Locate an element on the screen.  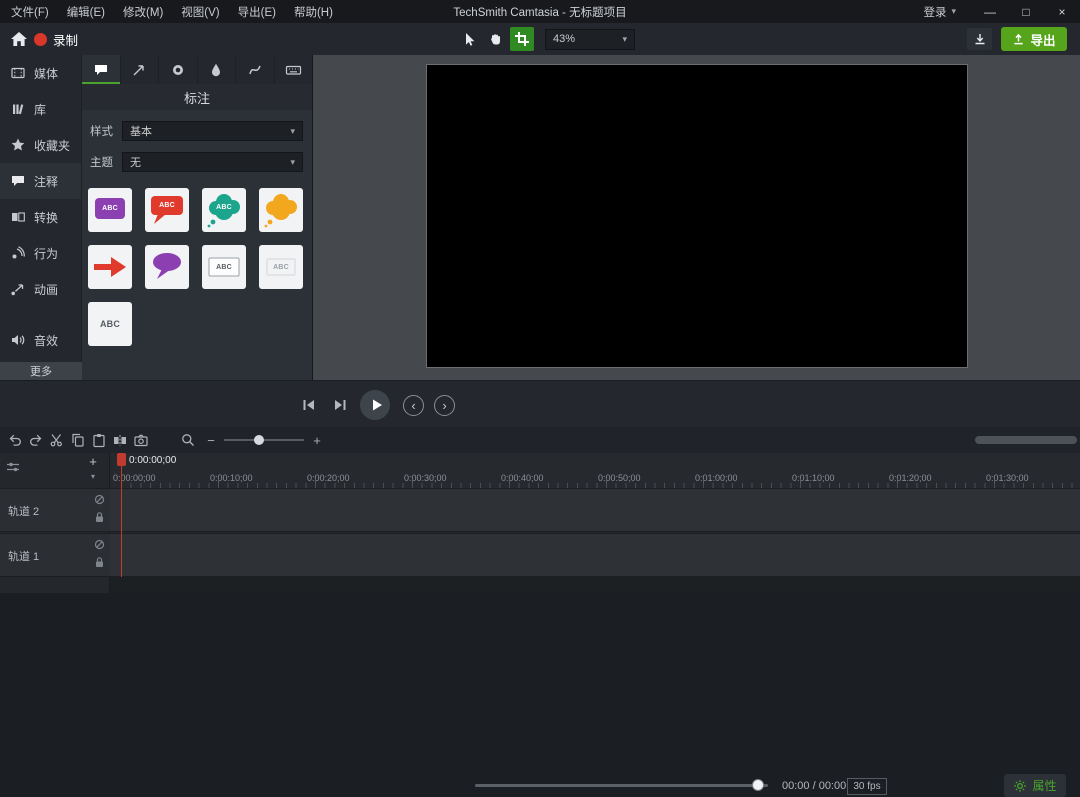
download-button is located at coordinates (979, 39).